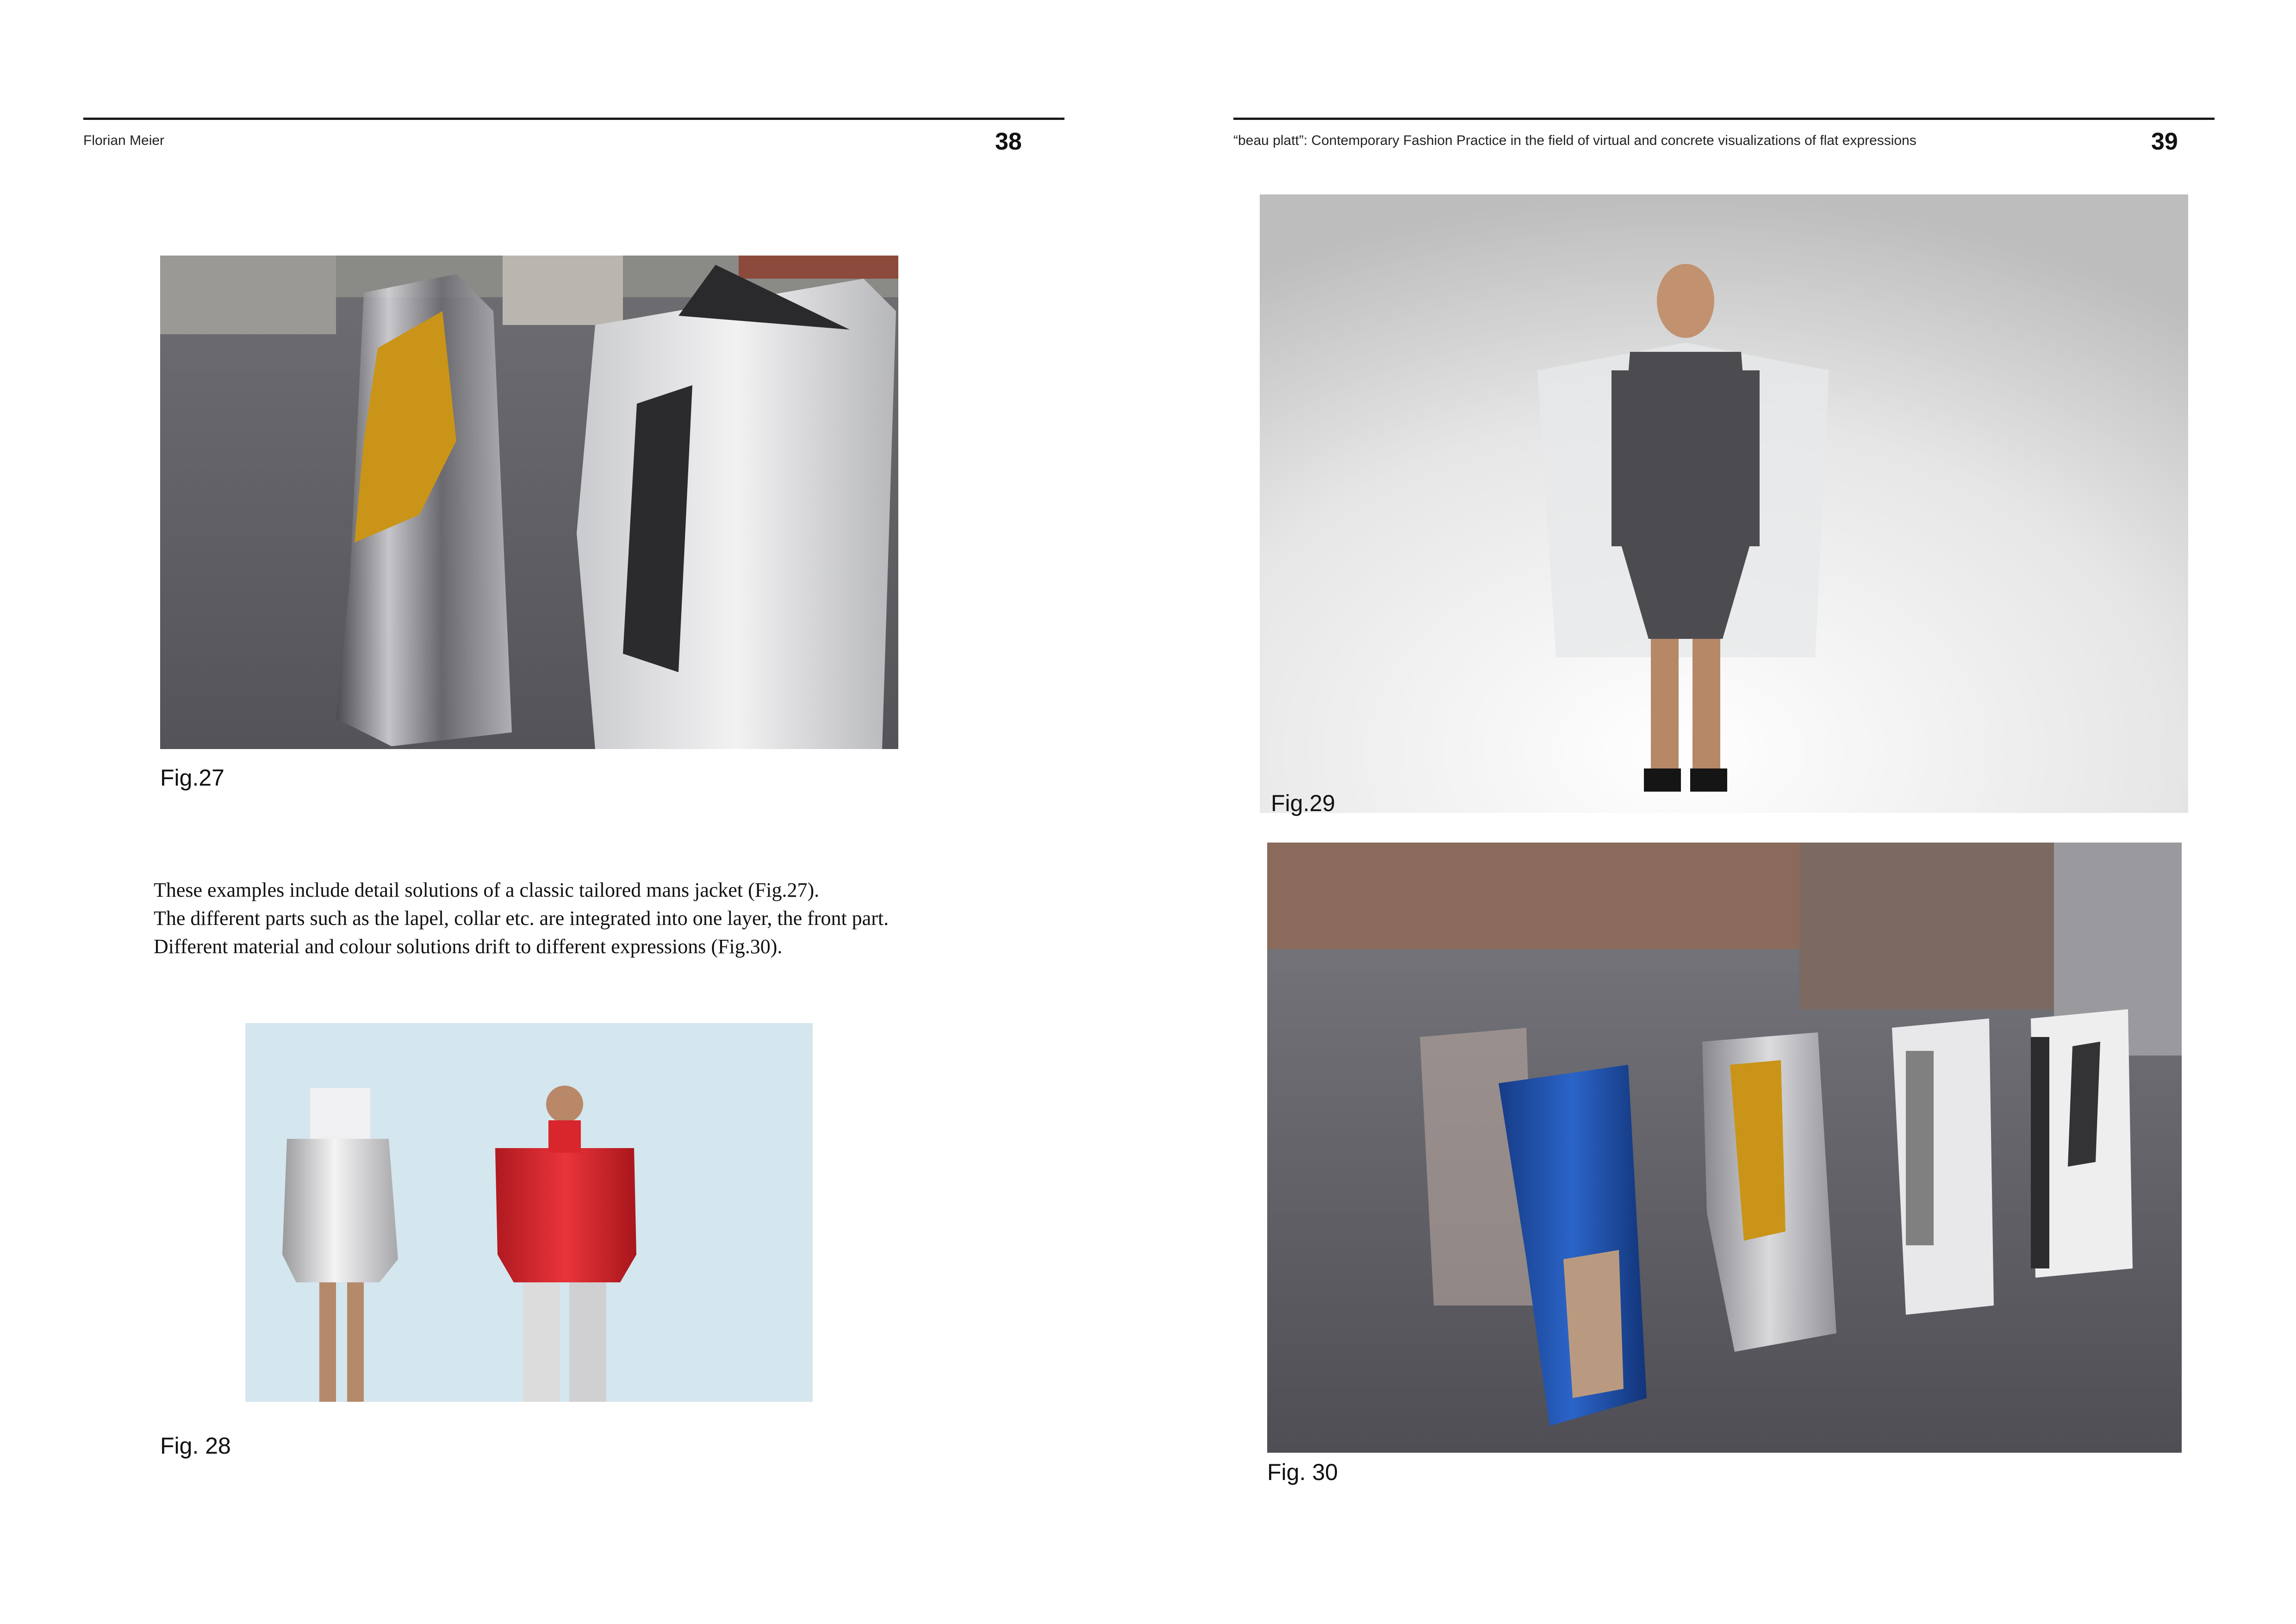 The width and height of the screenshot is (2296, 1624). Describe the element at coordinates (1008, 141) in the screenshot. I see `left-page-number: 38` at that location.